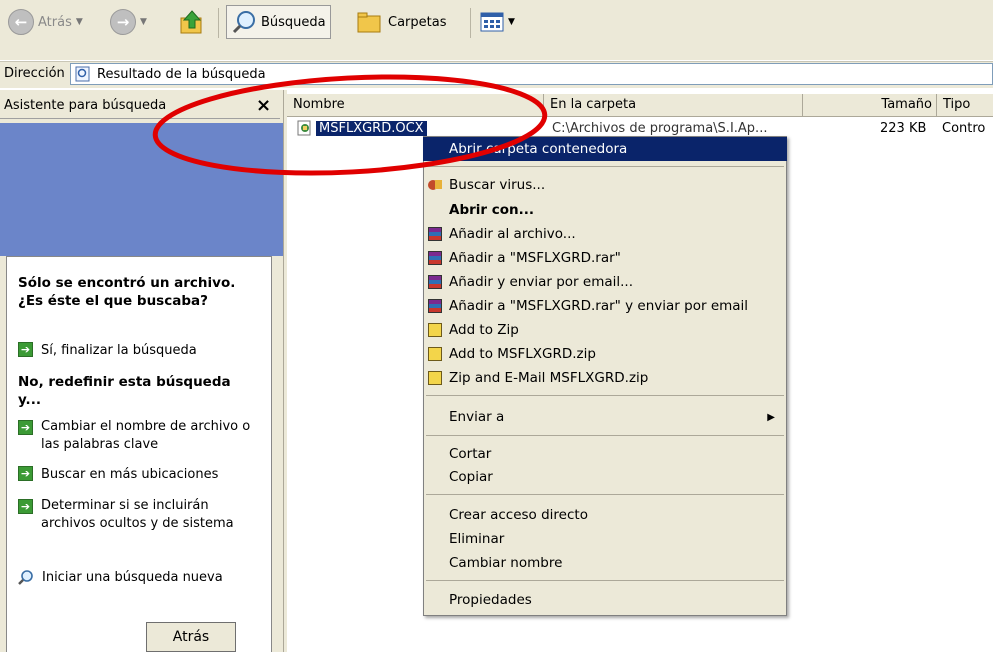  What do you see at coordinates (120, 578) in the screenshot?
I see `option-new-search: Iniciar una búsqueda nueva` at bounding box center [120, 578].